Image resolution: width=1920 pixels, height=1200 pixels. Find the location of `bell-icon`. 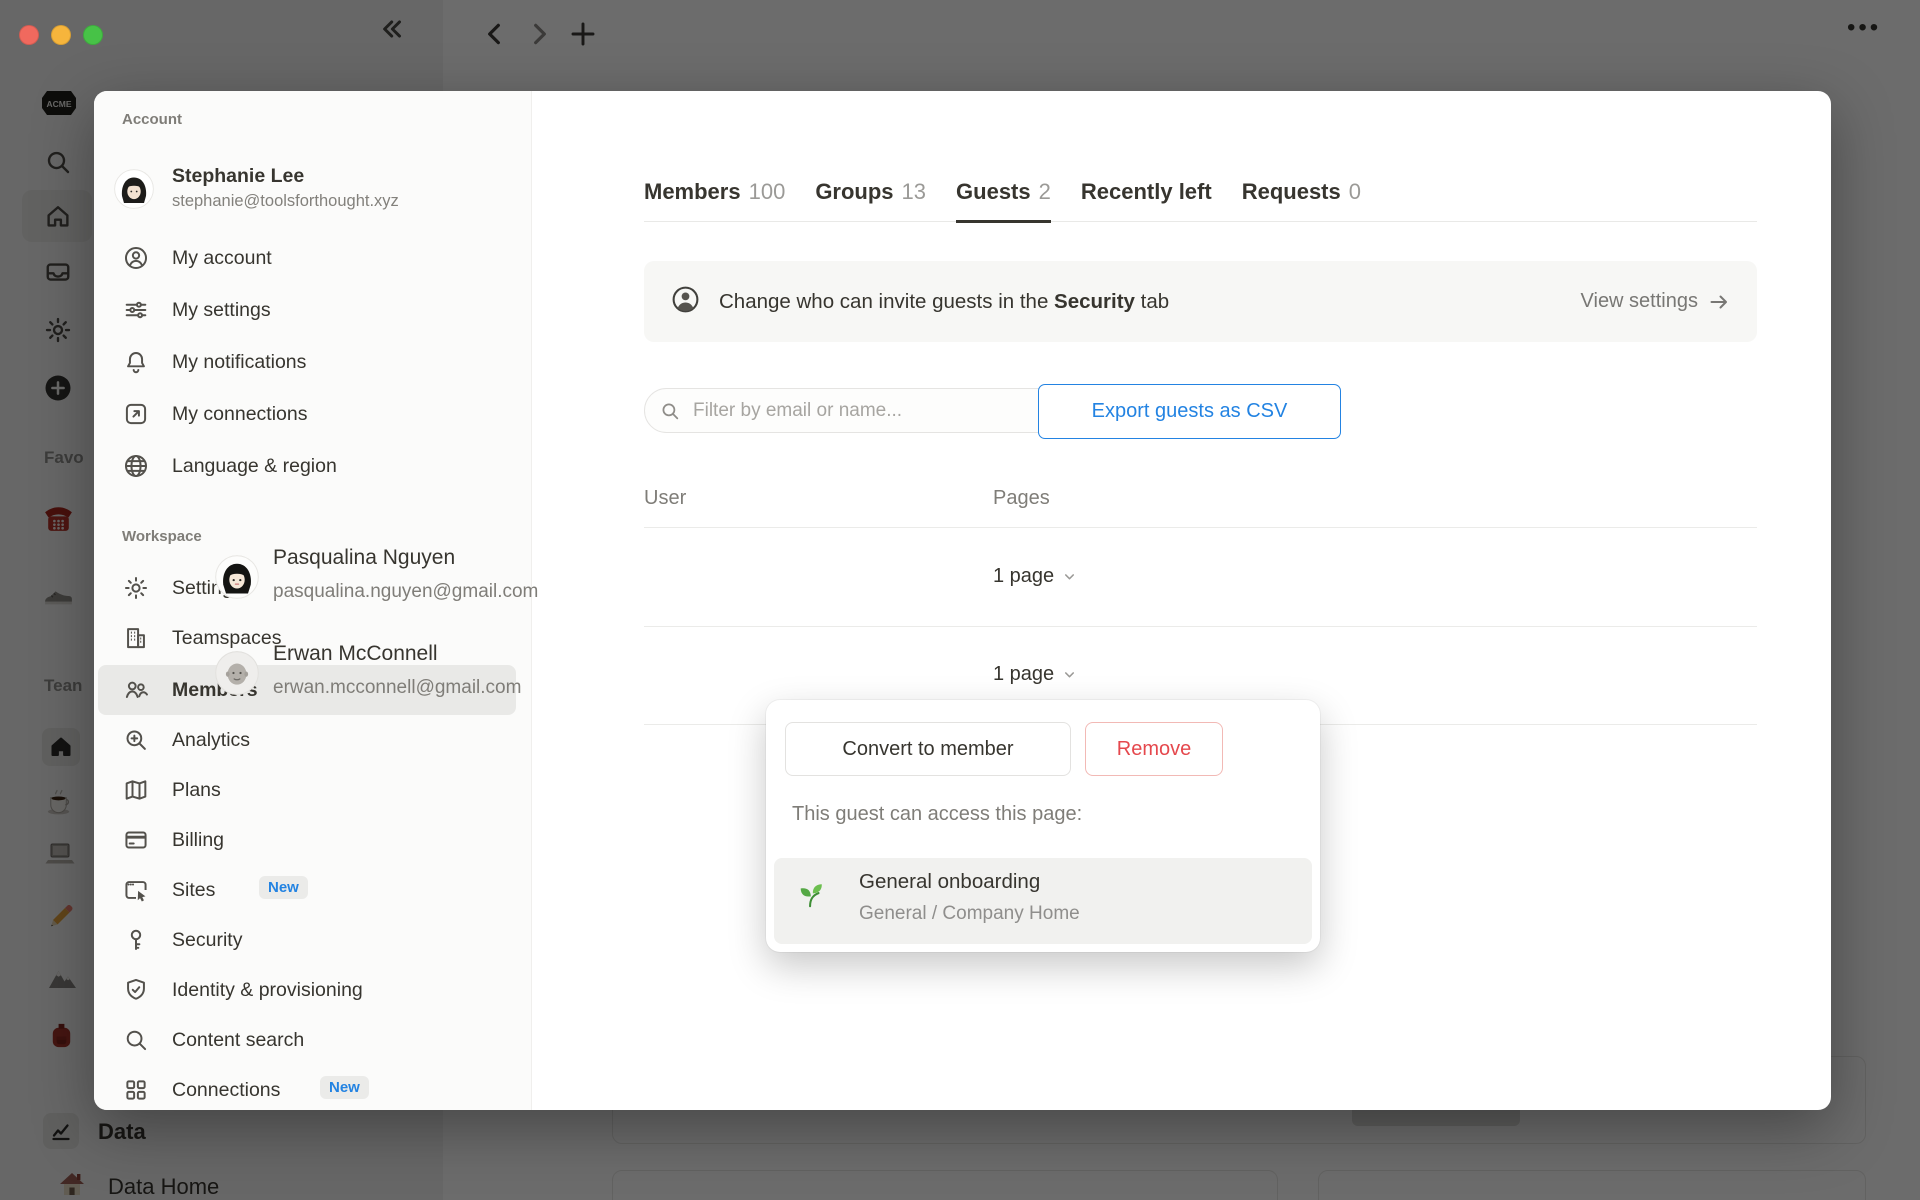

bell-icon is located at coordinates (136, 362).